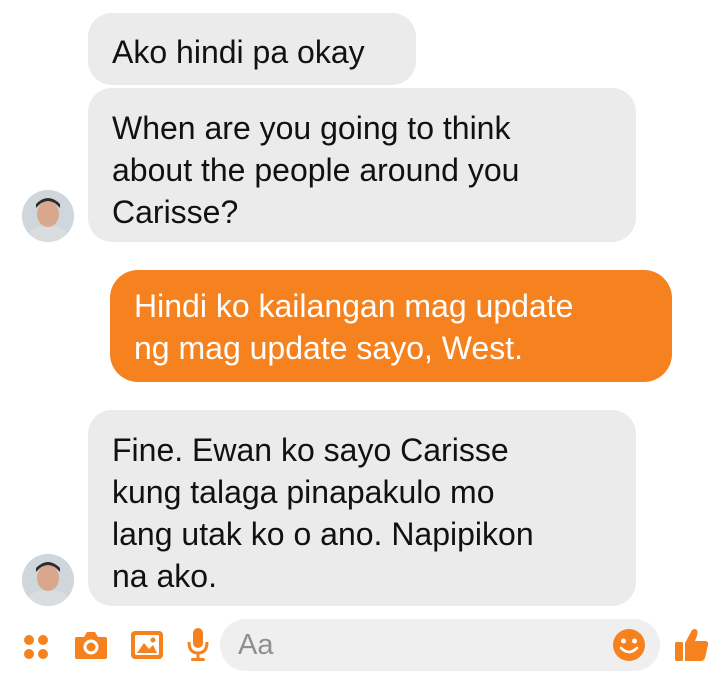 The width and height of the screenshot is (720, 677). I want to click on message-input: Aa, so click(440, 645).